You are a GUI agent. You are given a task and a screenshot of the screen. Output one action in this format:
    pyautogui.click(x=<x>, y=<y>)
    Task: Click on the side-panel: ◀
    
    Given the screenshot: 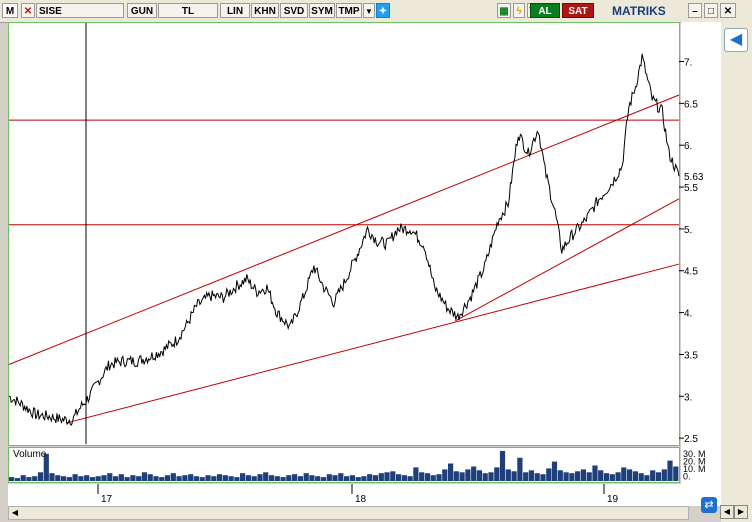 What is the action you would take?
    pyautogui.click(x=736, y=272)
    